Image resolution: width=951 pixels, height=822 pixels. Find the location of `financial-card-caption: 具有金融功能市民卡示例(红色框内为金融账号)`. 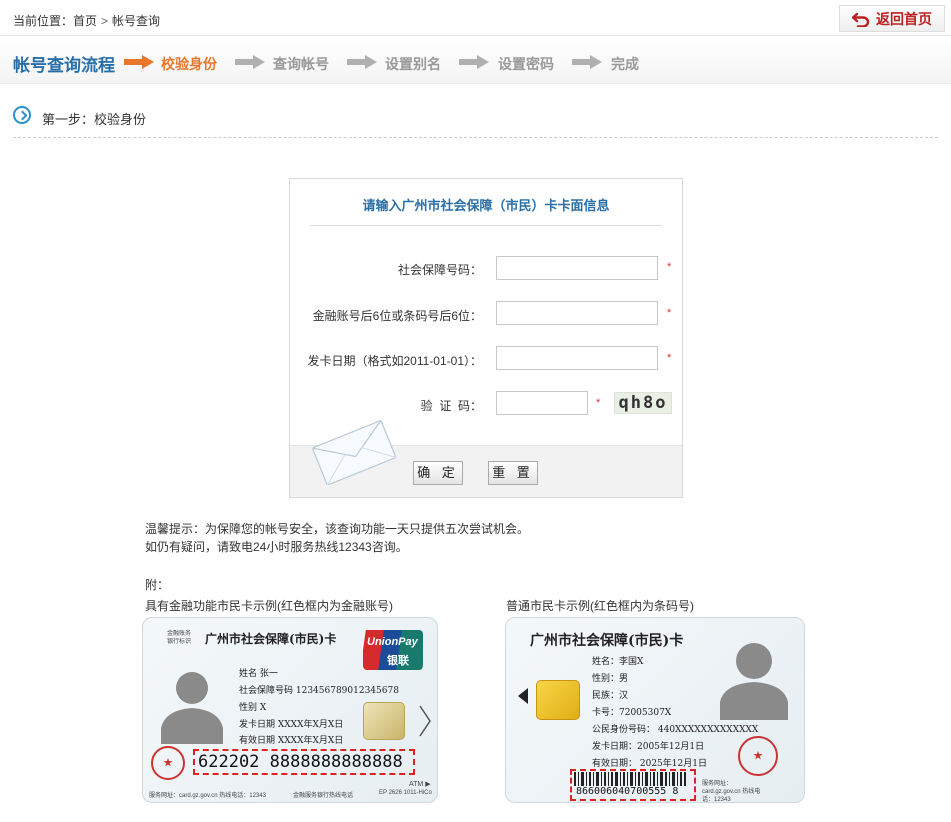

financial-card-caption: 具有金融功能市民卡示例(红色框内为金融账号) is located at coordinates (269, 606).